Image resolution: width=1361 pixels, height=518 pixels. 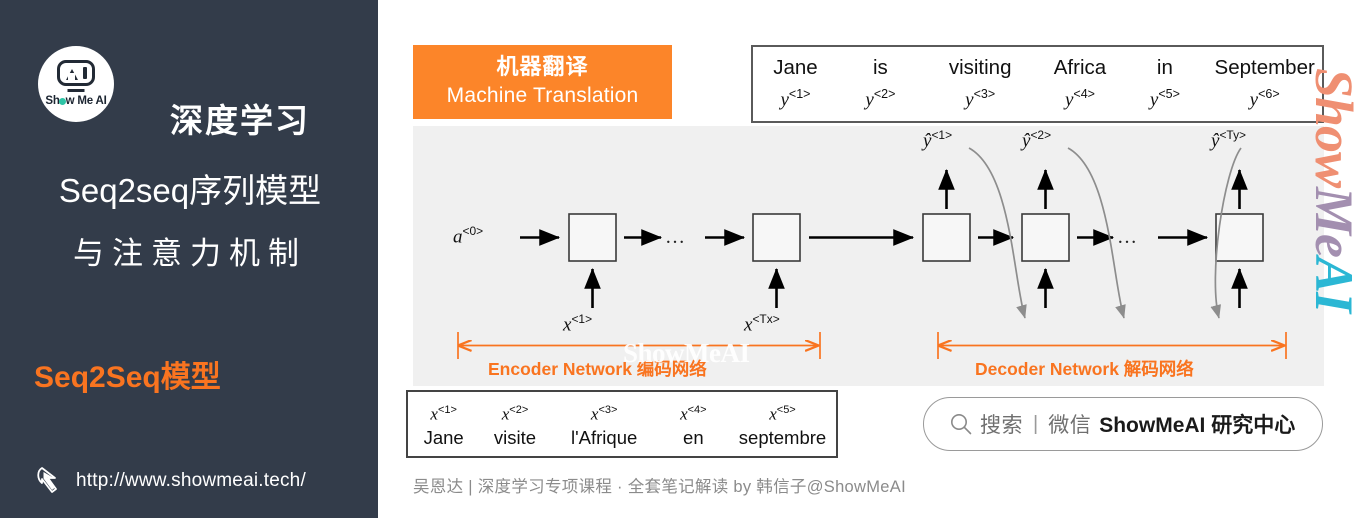 I want to click on input-word: septembre, so click(x=782, y=438).